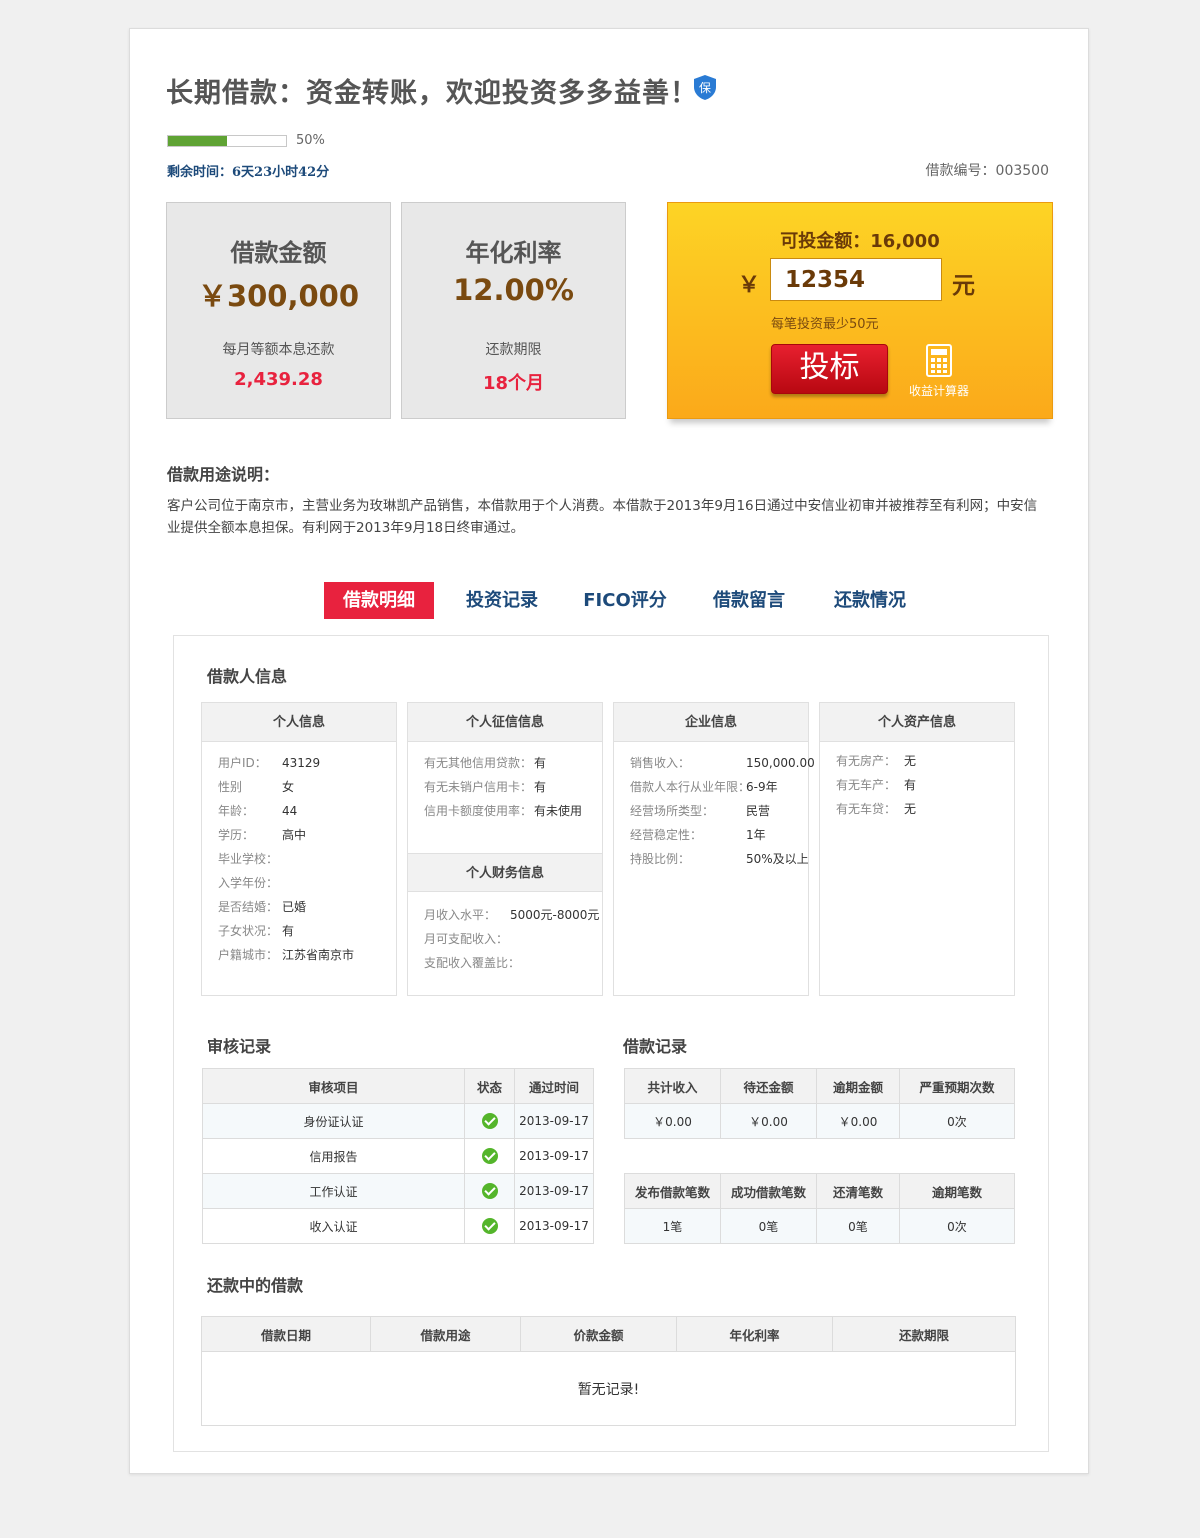  I want to click on table-row: 暂无记录!, so click(608, 1388).